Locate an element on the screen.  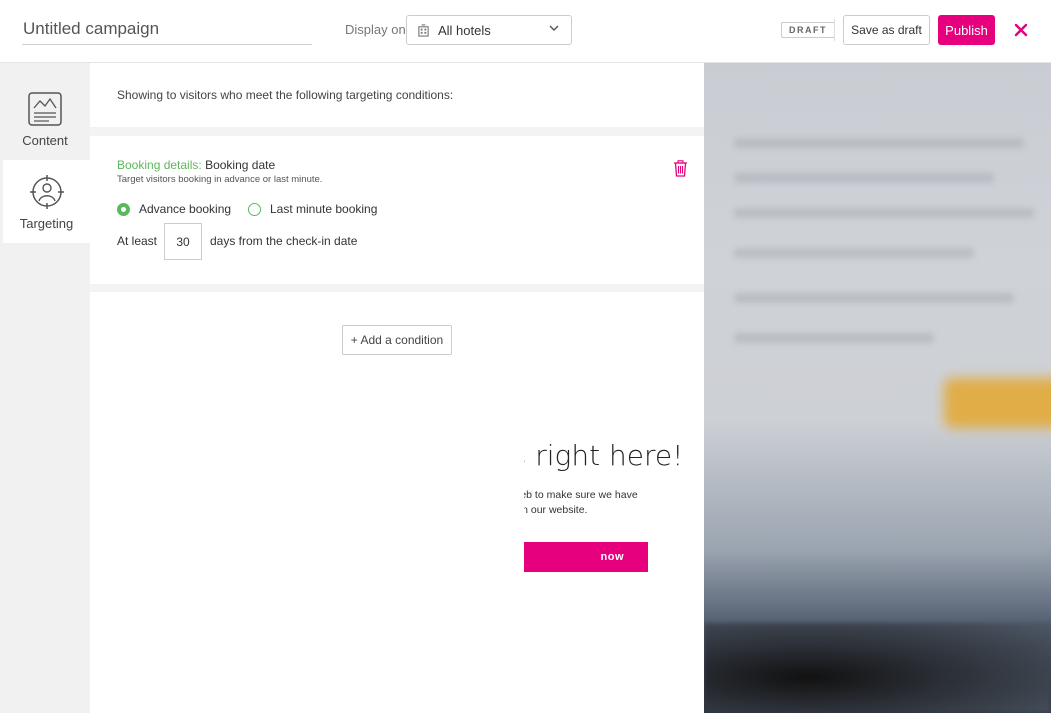
add-condition-button: + Add a condition is located at coordinates (397, 340).